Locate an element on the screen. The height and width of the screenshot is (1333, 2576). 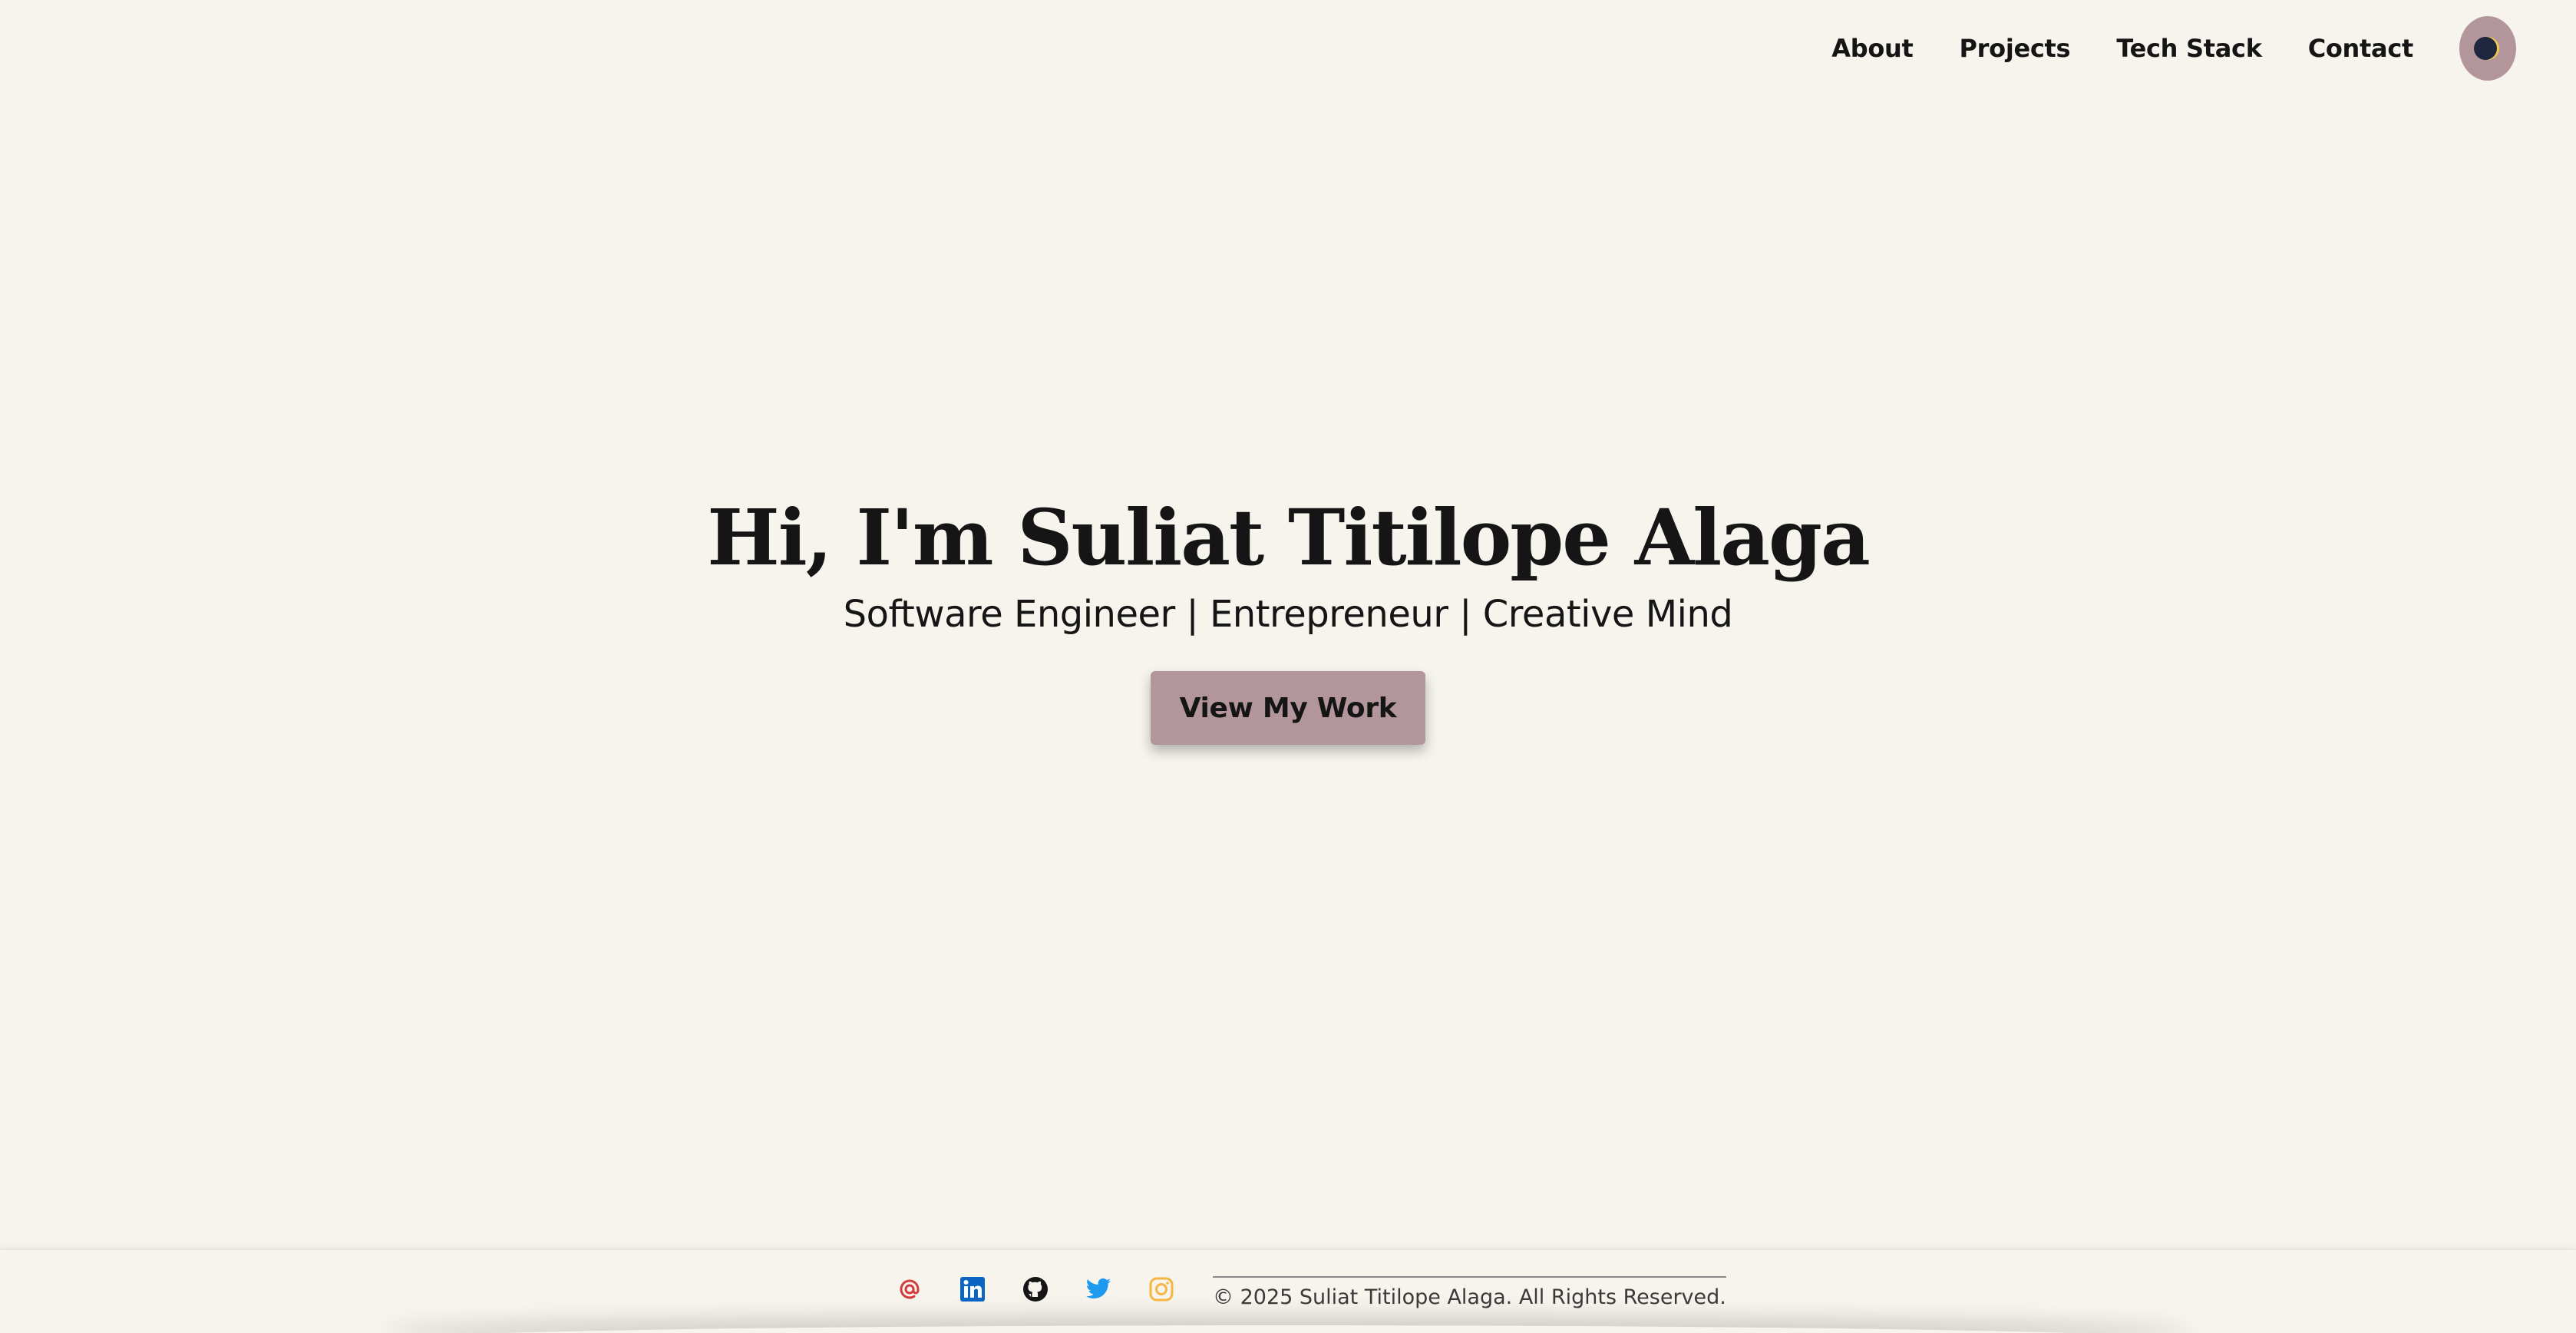
hero-title: Hi, I'm Suliat Titilope Alaga is located at coordinates (1289, 537).